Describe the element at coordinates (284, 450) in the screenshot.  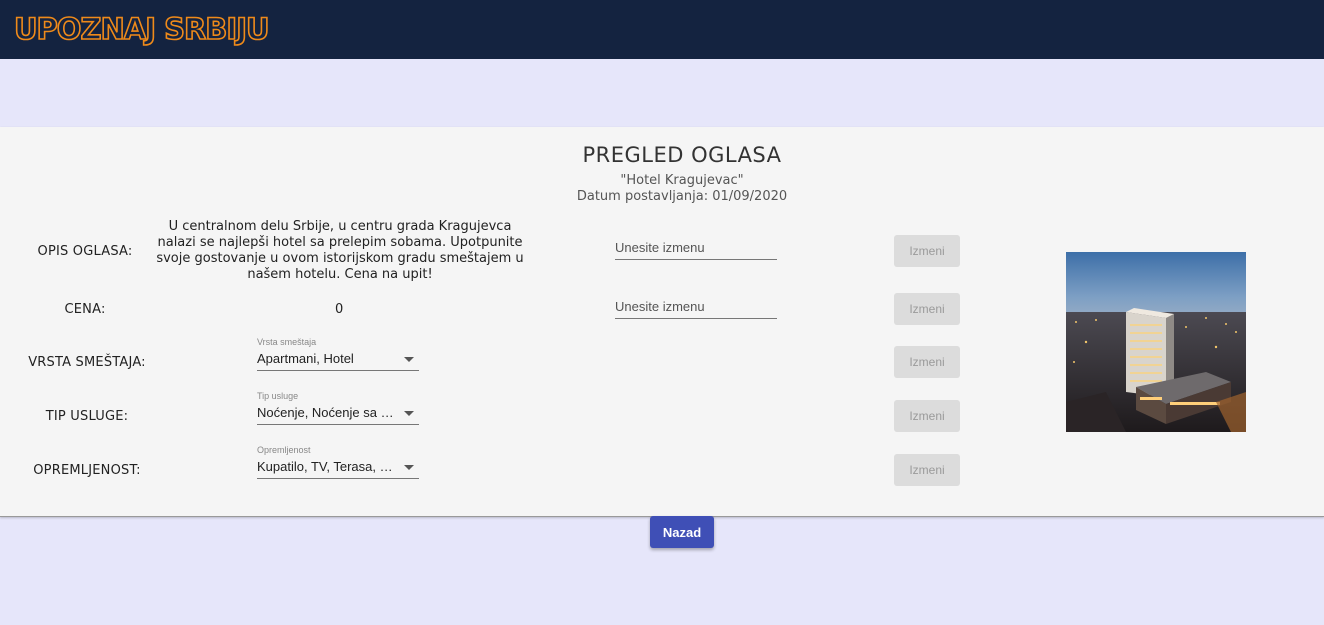
I see `equipment-select-label: Opremljenost` at that location.